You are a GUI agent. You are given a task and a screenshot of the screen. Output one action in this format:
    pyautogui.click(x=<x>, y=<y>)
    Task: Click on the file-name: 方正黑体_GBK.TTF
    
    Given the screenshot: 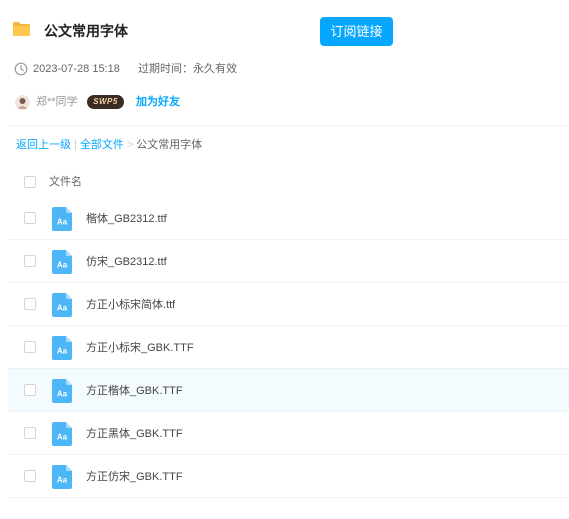 What is the action you would take?
    pyautogui.click(x=134, y=434)
    